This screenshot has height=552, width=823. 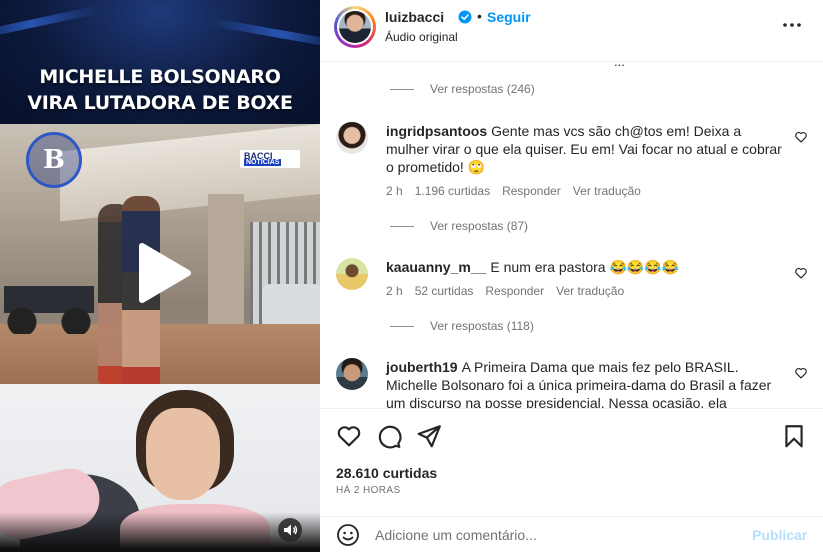 What do you see at coordinates (509, 17) in the screenshot?
I see `follow-button: Seguir` at bounding box center [509, 17].